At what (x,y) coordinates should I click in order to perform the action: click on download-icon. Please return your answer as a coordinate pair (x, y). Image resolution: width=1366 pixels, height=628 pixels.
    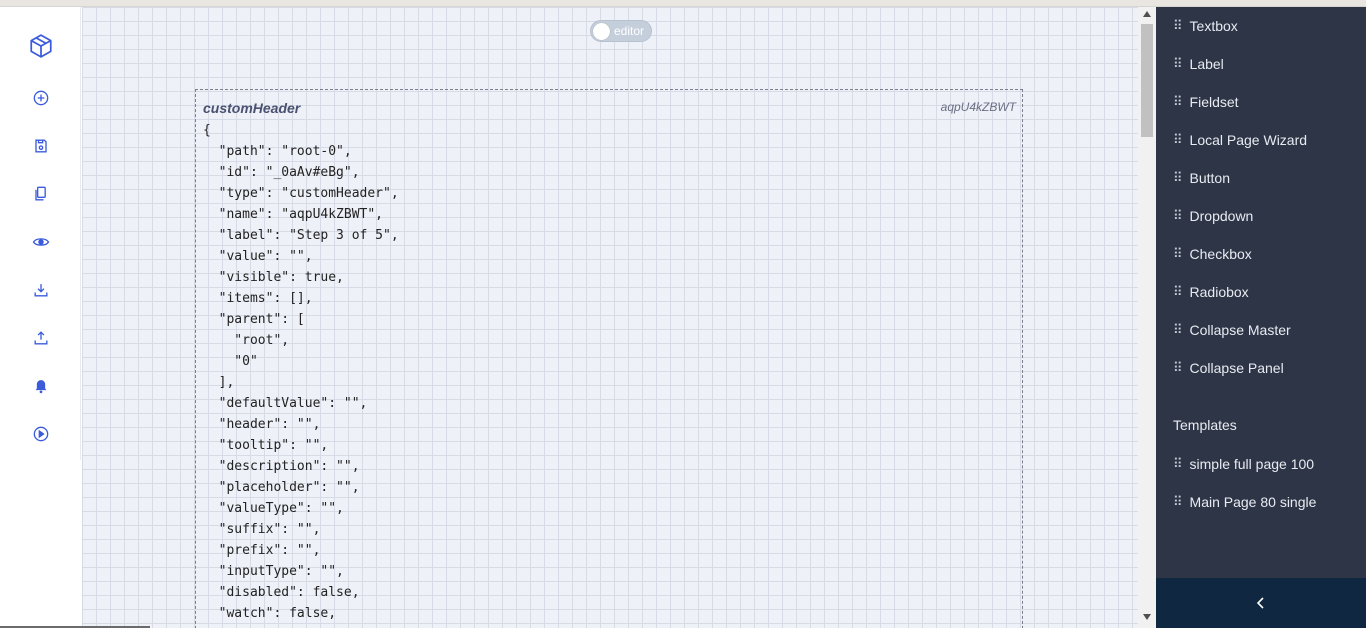
    Looking at the image, I should click on (41, 290).